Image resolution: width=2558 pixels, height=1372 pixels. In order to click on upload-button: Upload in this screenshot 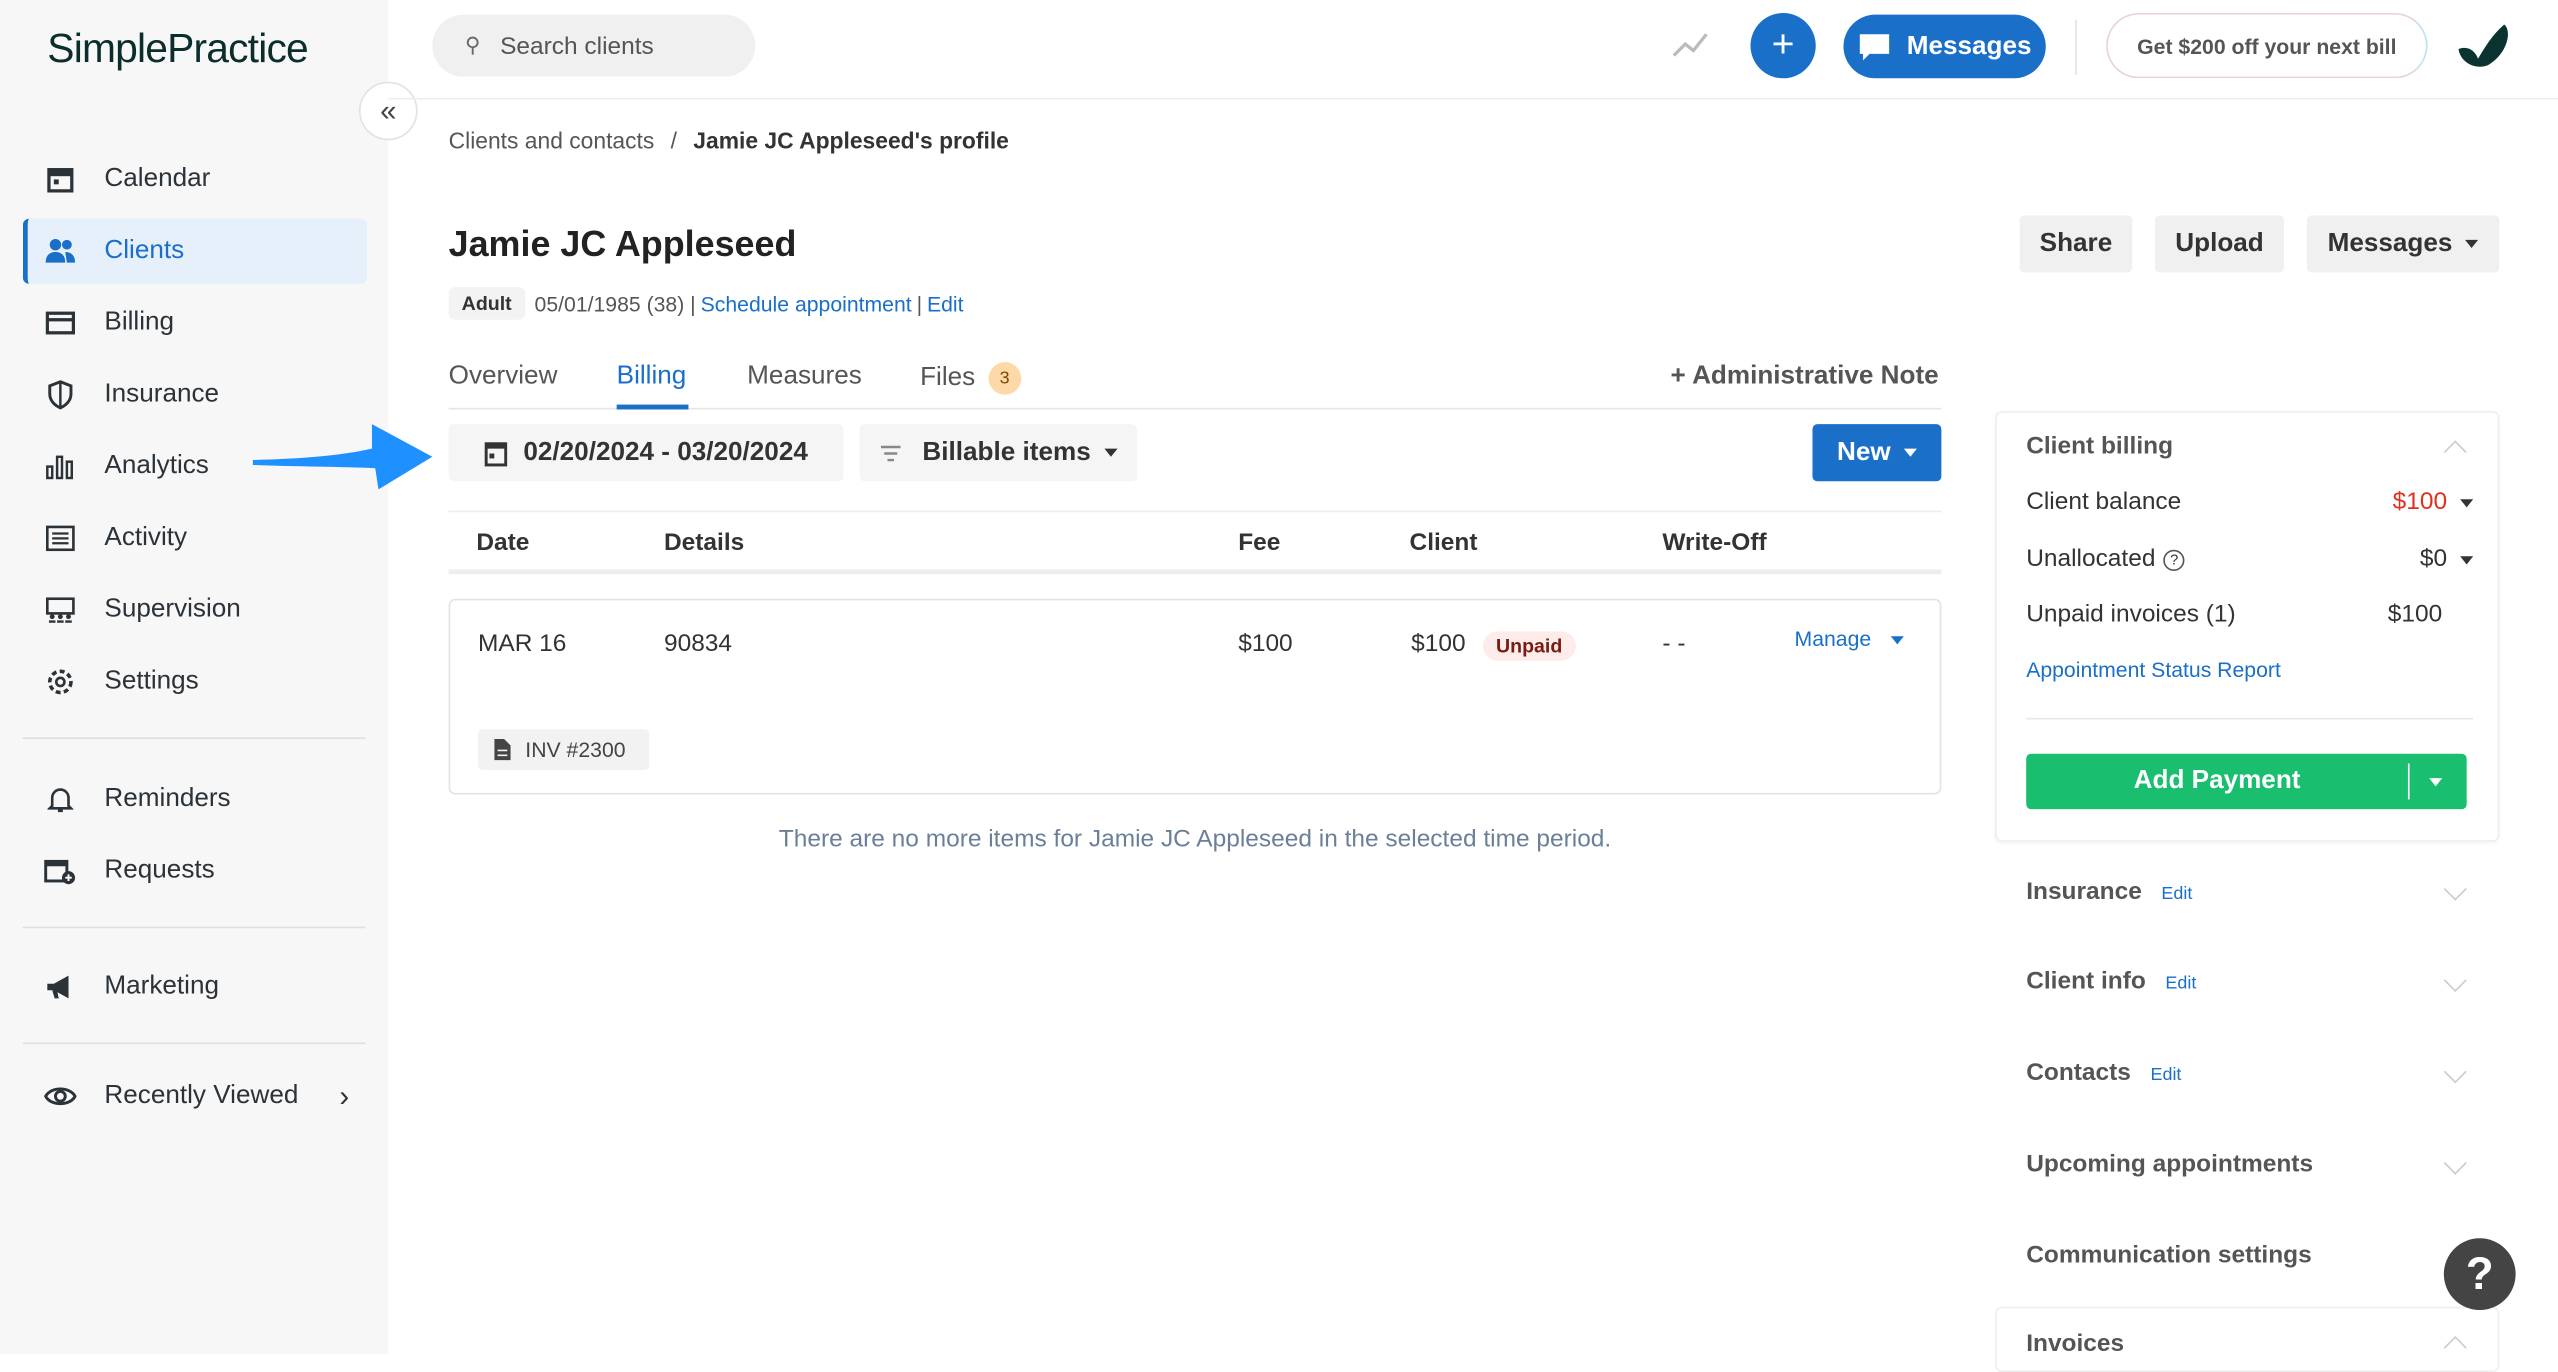, I will do `click(2219, 244)`.